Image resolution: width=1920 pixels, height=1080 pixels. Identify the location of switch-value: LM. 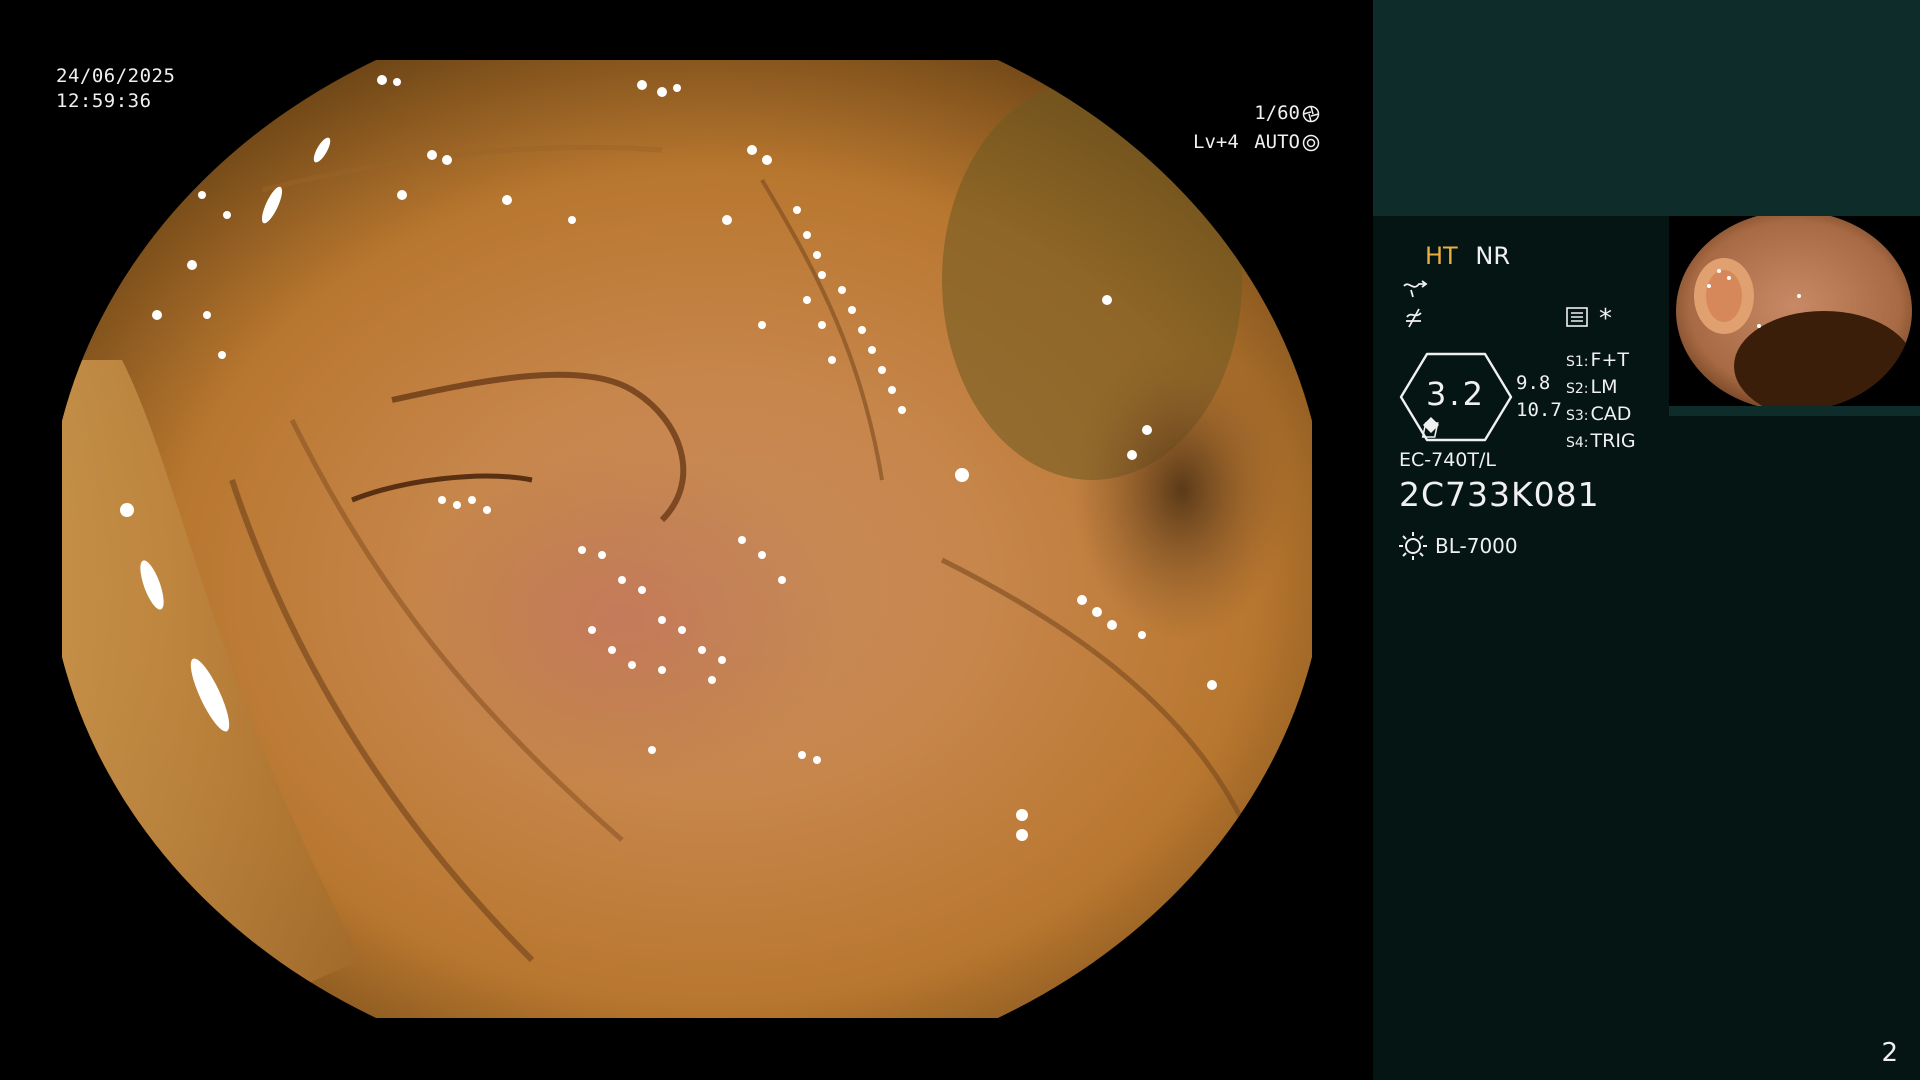
(1604, 387).